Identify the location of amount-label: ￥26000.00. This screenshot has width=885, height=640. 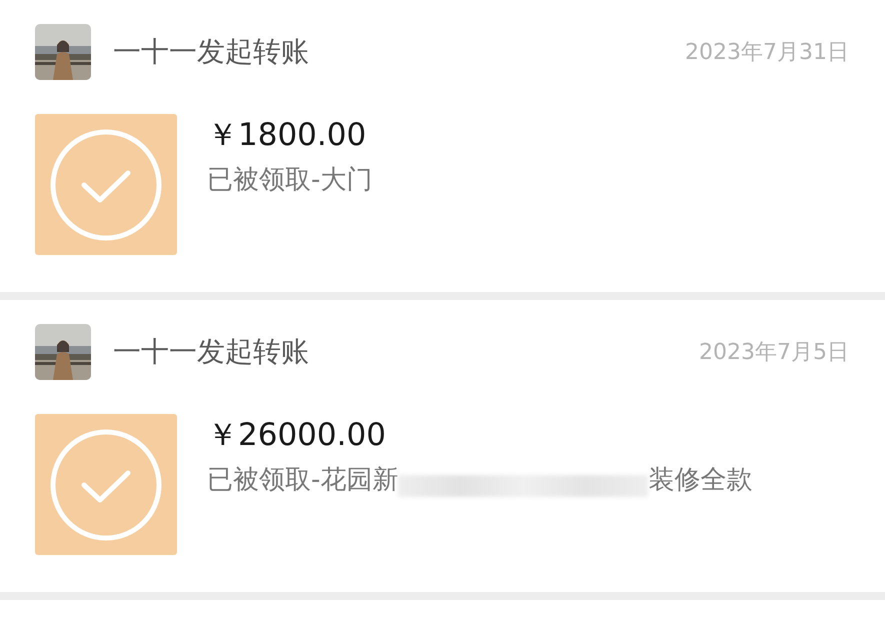
(297, 435).